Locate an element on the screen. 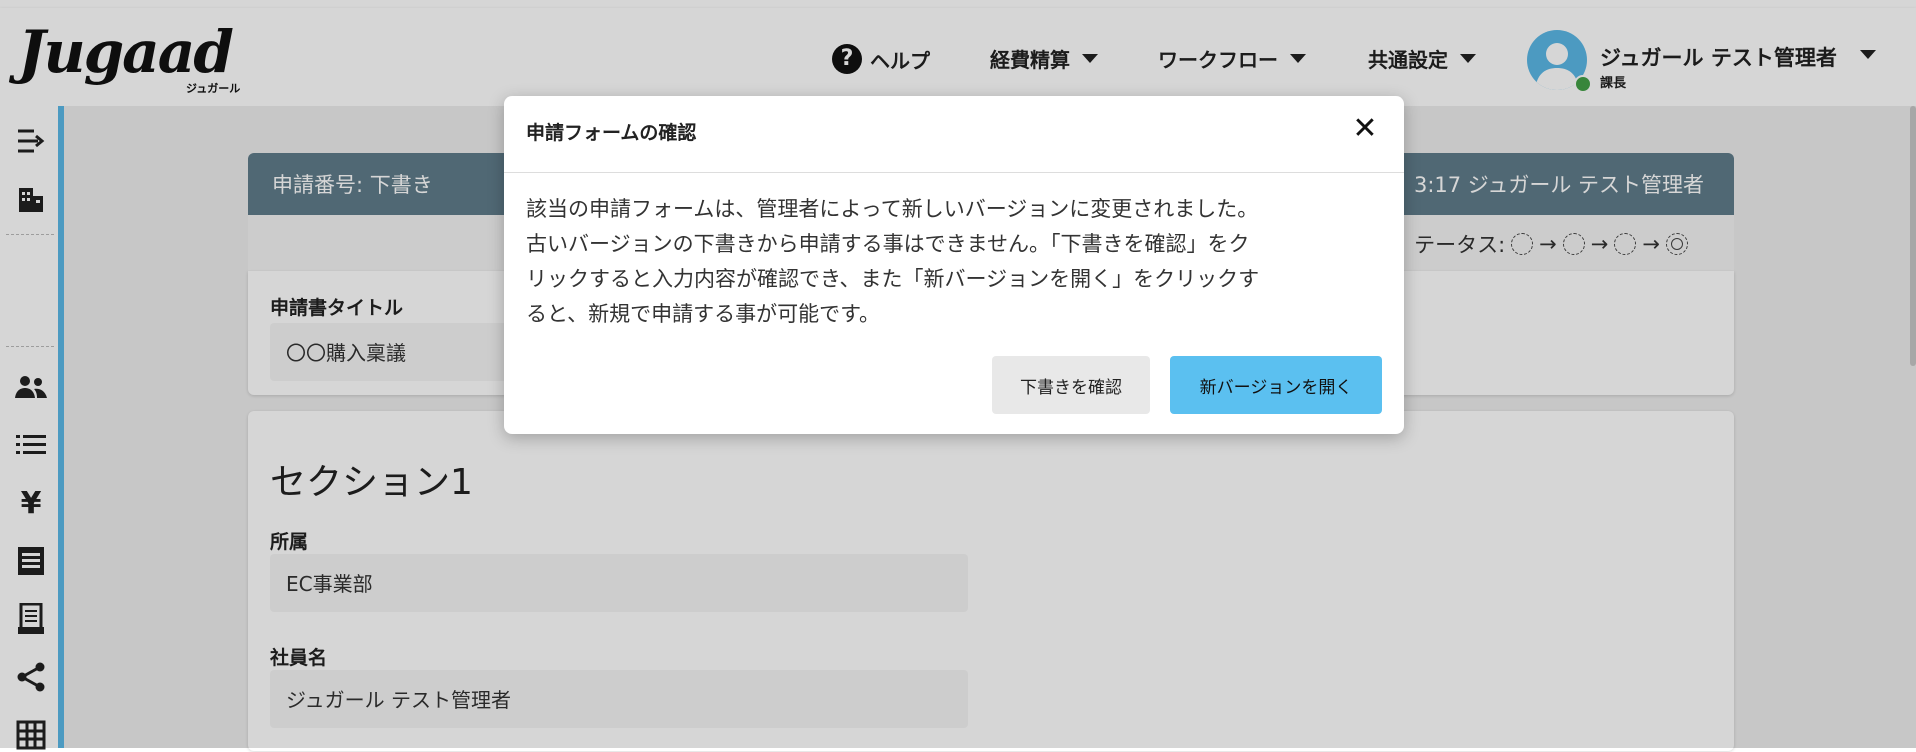 The height and width of the screenshot is (752, 1916). dialog-title: 申請フォームの確認 is located at coordinates (611, 133).